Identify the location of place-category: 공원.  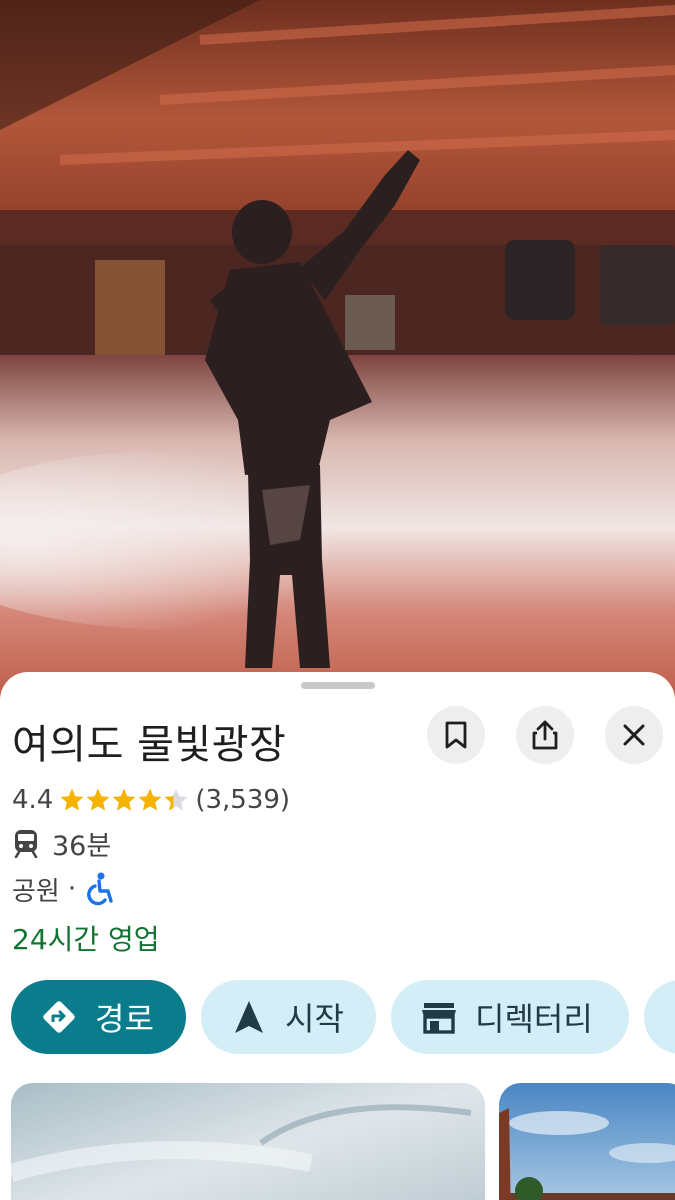
(36, 891).